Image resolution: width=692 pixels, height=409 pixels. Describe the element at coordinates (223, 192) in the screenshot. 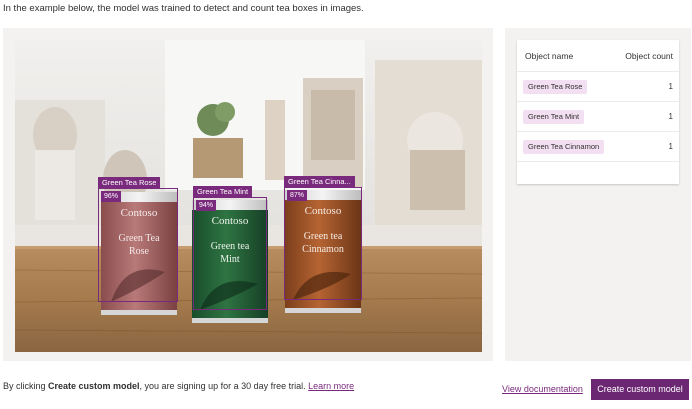

I see `detection-label: Green Tea Mint` at that location.